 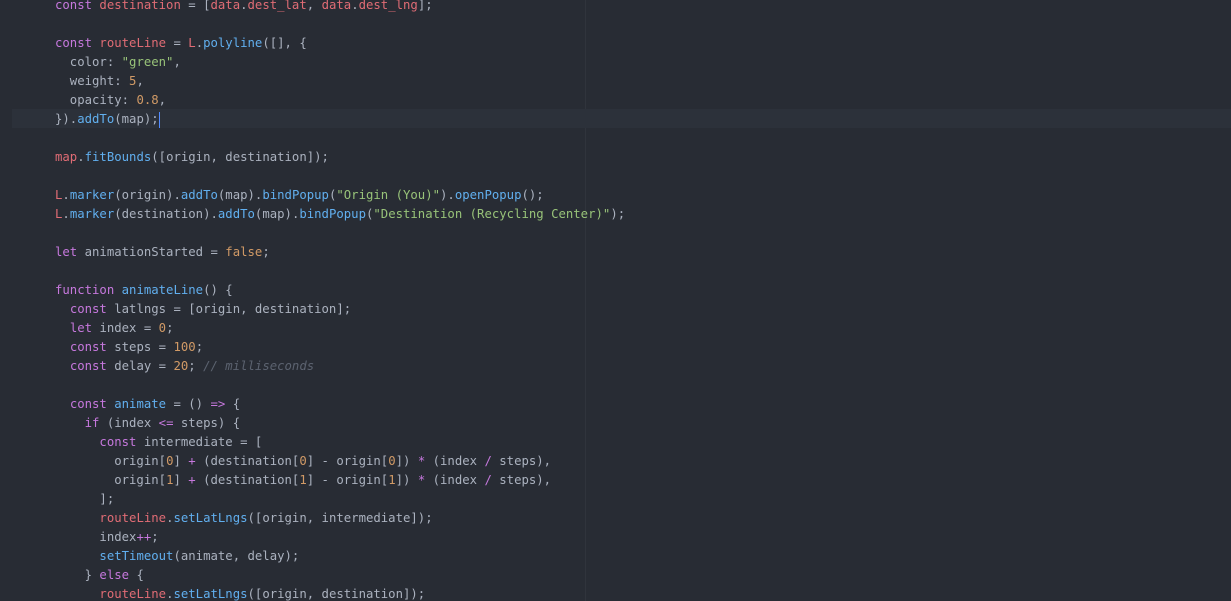 I want to click on code-token: animationStarted =, so click(x=155, y=252).